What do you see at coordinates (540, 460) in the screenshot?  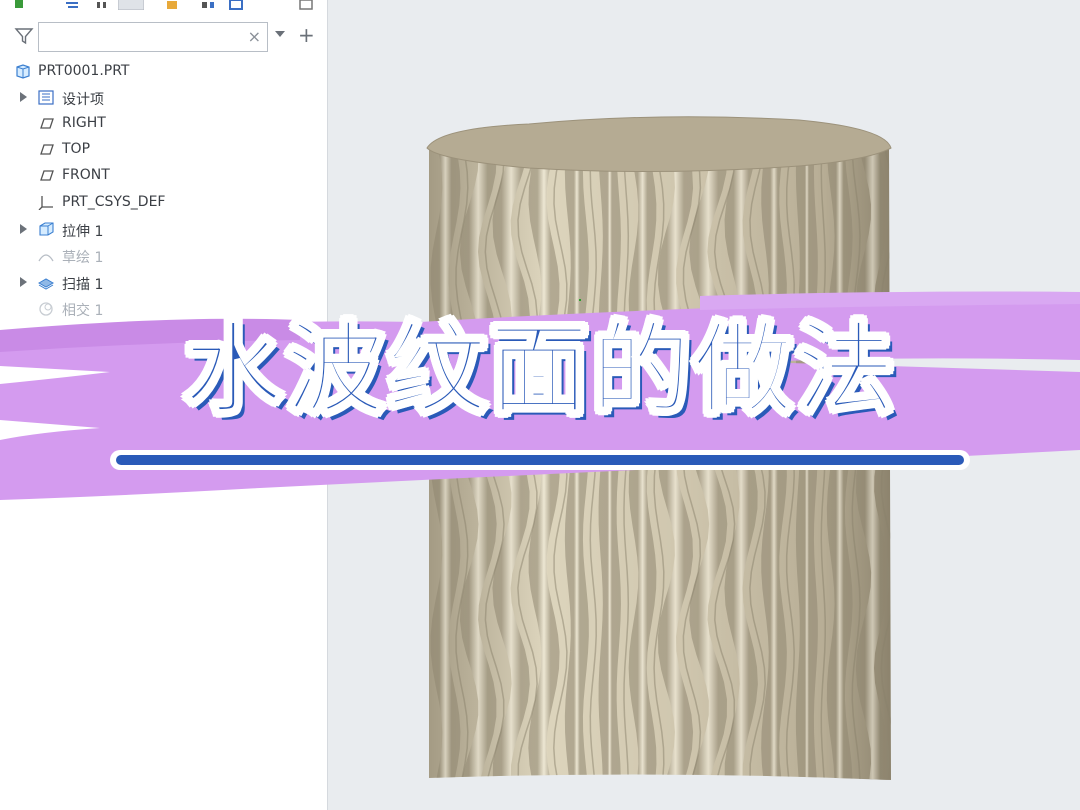 I see `title-underline` at bounding box center [540, 460].